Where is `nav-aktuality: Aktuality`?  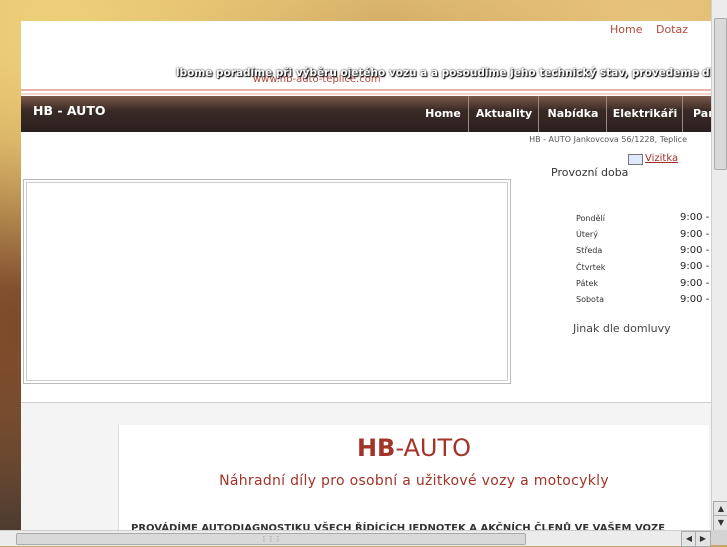 nav-aktuality: Aktuality is located at coordinates (503, 114).